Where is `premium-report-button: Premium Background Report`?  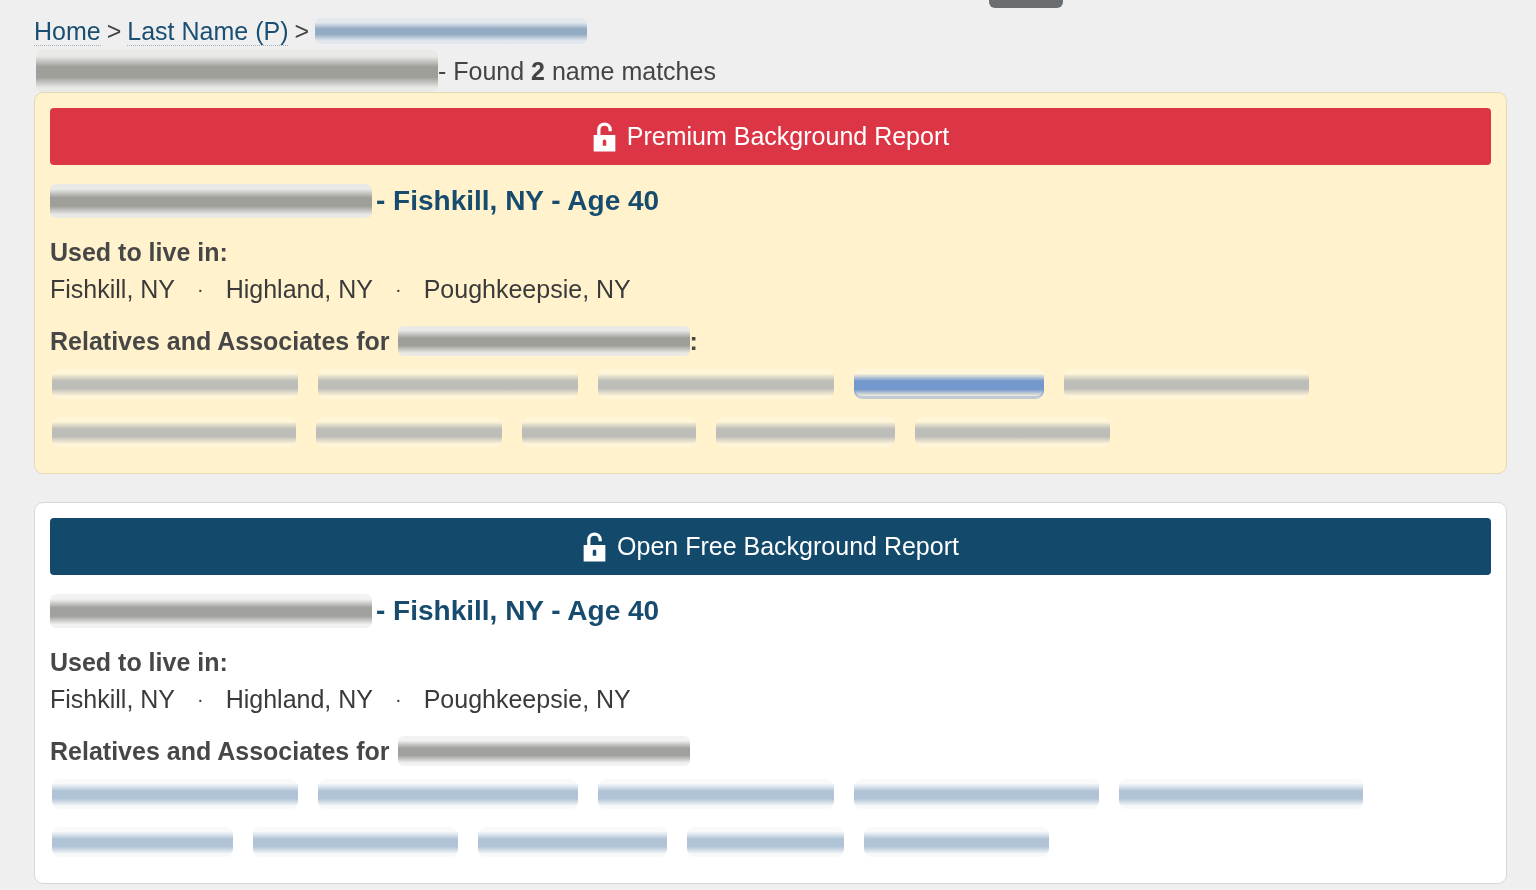
premium-report-button: Premium Background Report is located at coordinates (770, 136).